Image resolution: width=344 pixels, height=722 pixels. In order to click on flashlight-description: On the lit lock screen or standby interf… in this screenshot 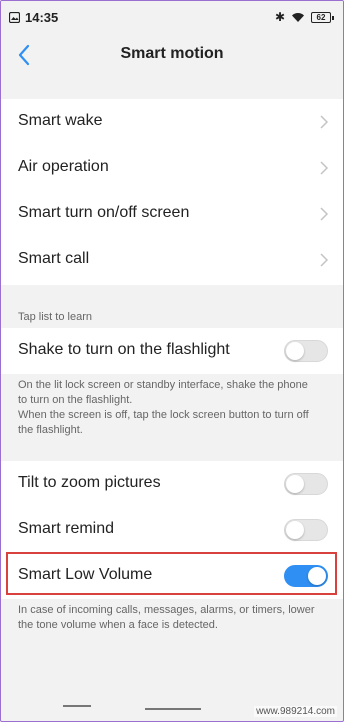, I will do `click(163, 407)`.